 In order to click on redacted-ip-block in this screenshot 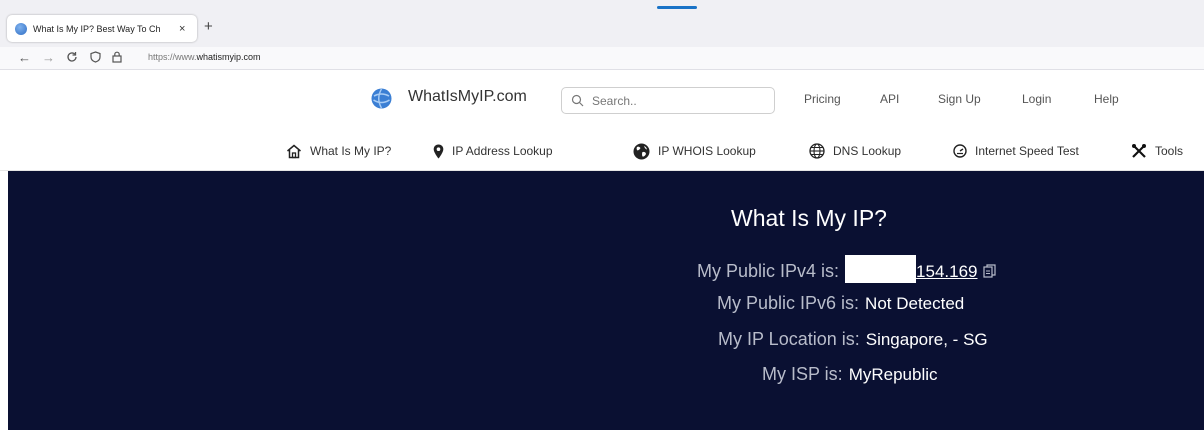, I will do `click(881, 269)`.